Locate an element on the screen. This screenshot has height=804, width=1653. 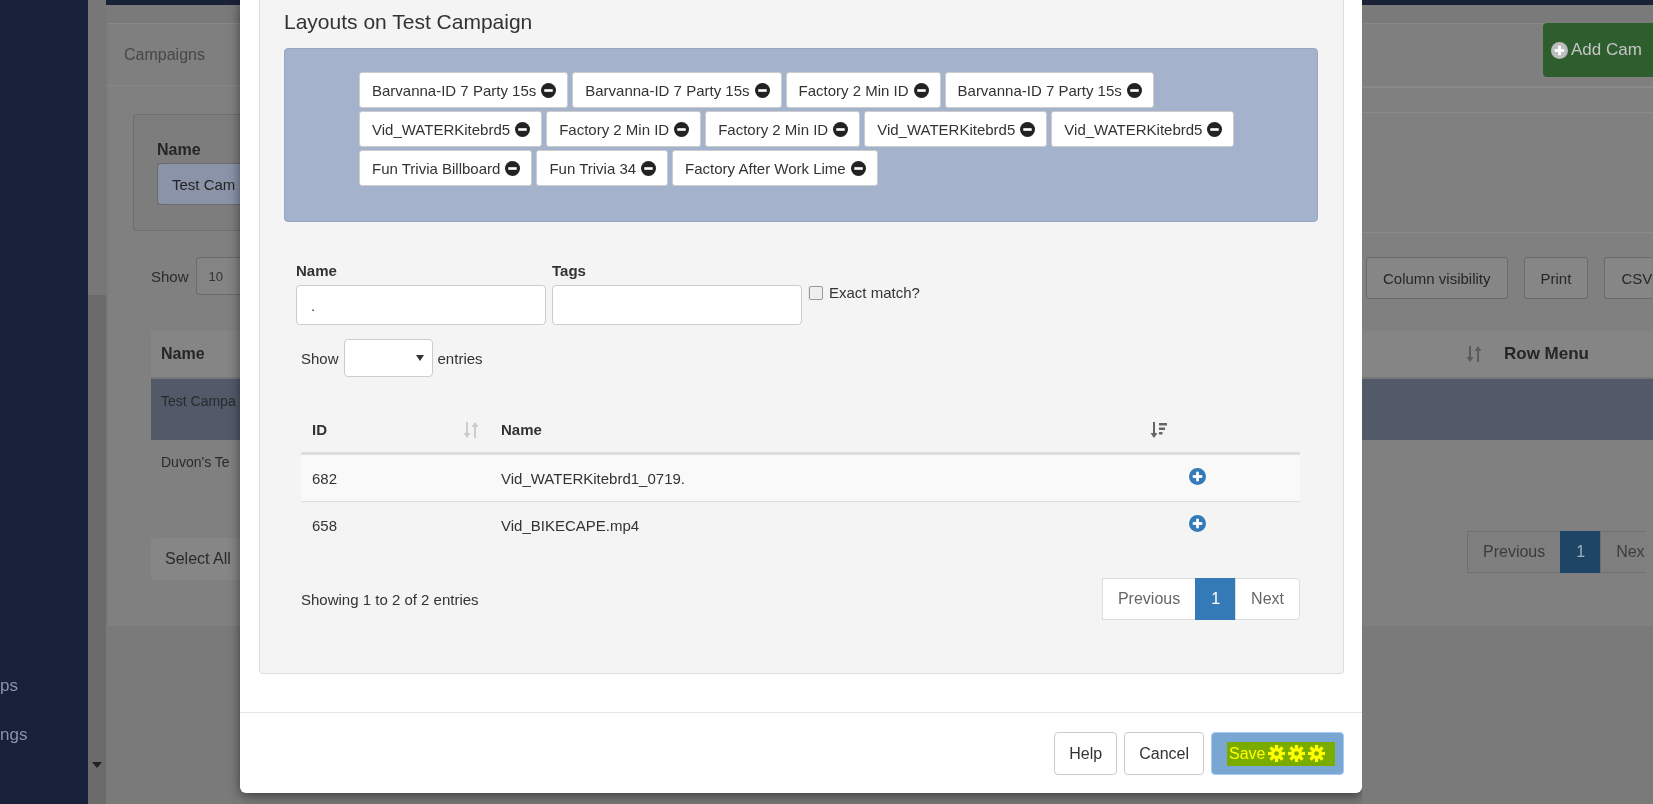
field-label: Tags is located at coordinates (569, 270).